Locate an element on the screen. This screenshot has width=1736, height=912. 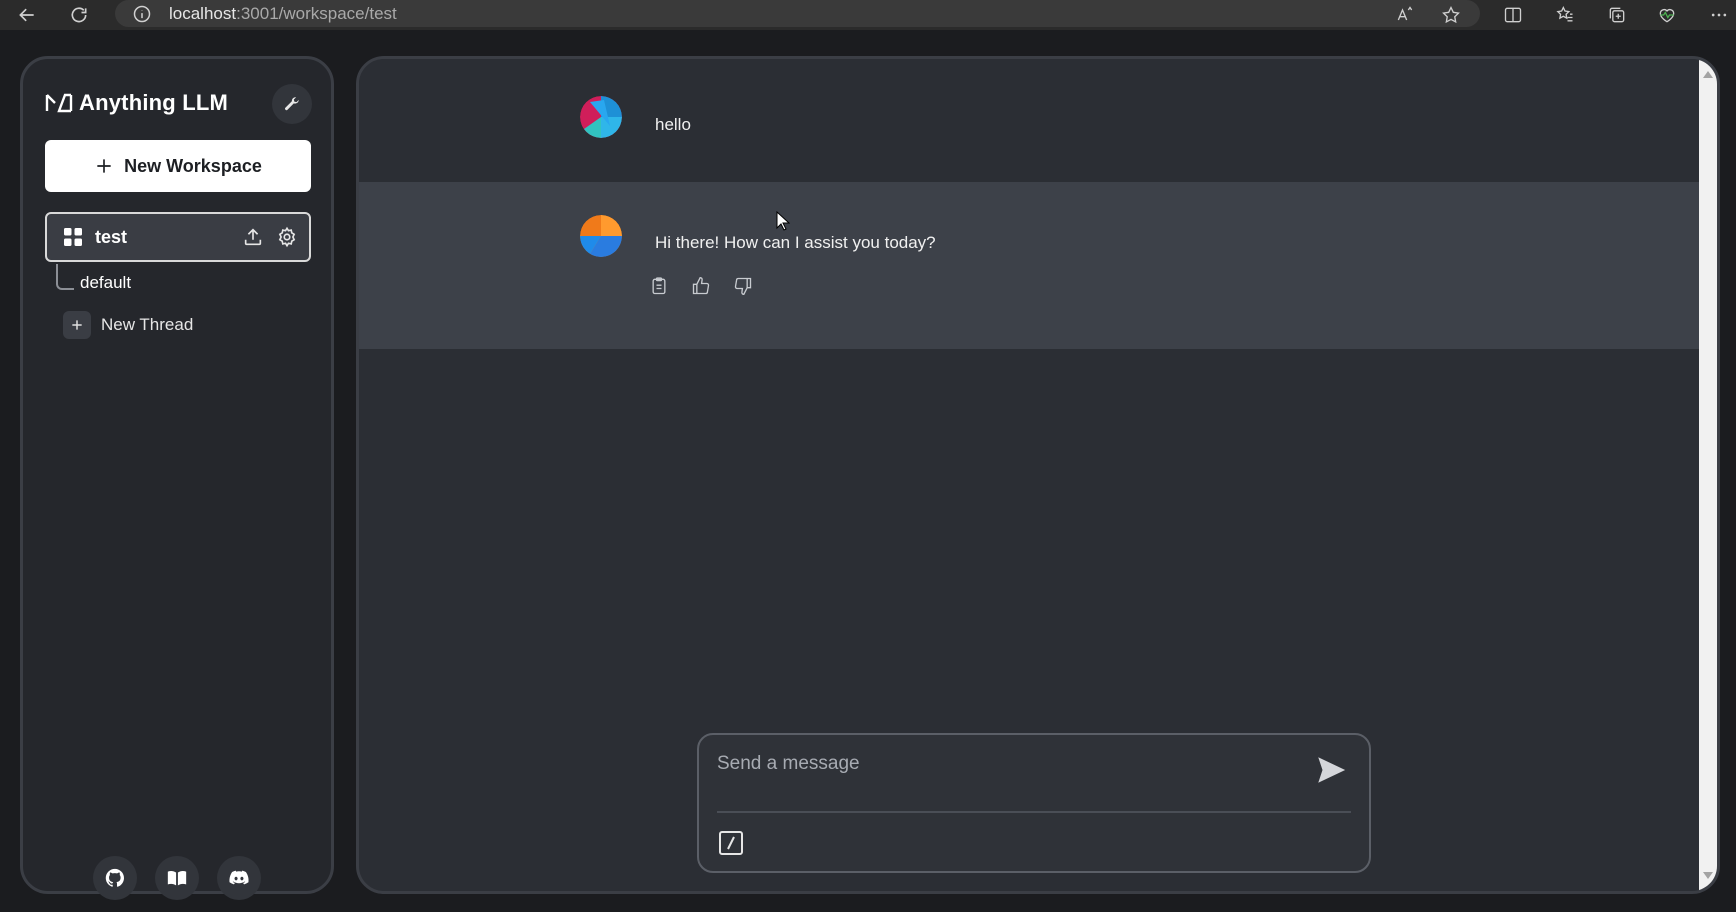
message-composer is located at coordinates (1034, 803).